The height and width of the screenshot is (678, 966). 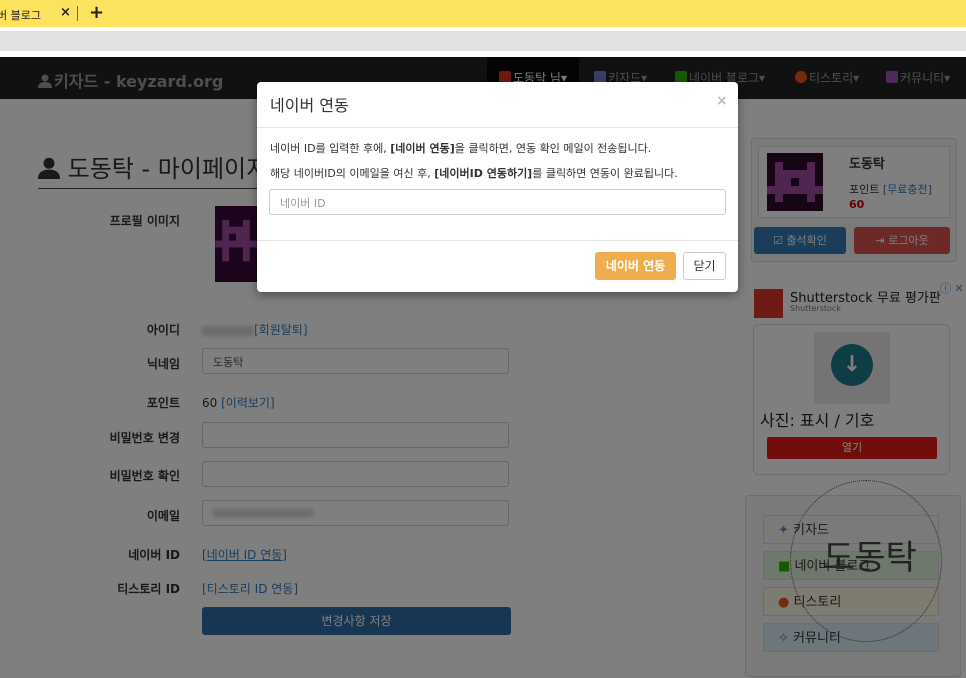 I want to click on new-tab-icon: +, so click(x=96, y=12).